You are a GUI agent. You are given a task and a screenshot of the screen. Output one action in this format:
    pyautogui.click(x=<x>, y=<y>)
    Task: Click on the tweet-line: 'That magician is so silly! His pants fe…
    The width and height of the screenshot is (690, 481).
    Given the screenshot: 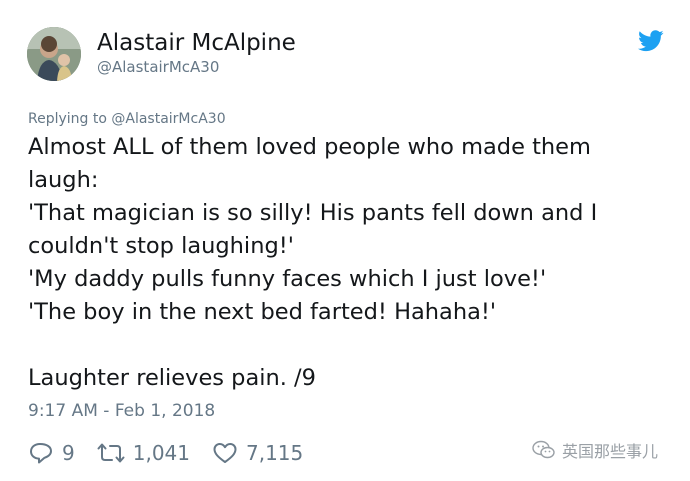 What is the action you would take?
    pyautogui.click(x=313, y=213)
    